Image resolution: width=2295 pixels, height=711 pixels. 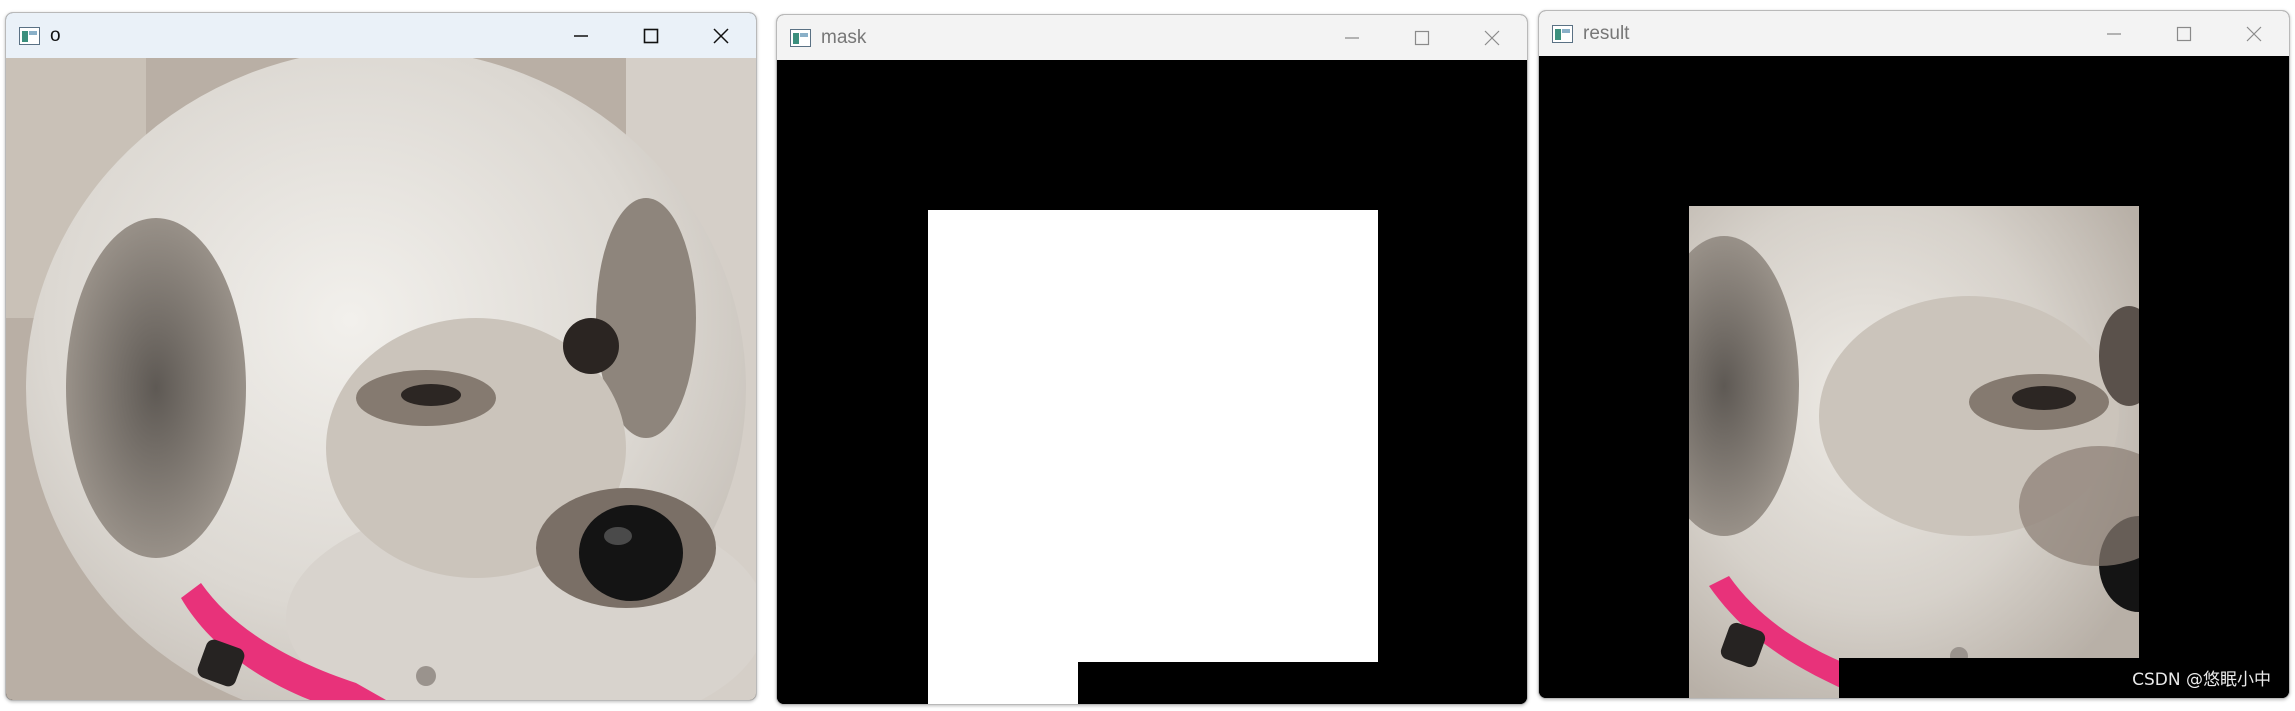 I want to click on window-title: mask, so click(x=844, y=37).